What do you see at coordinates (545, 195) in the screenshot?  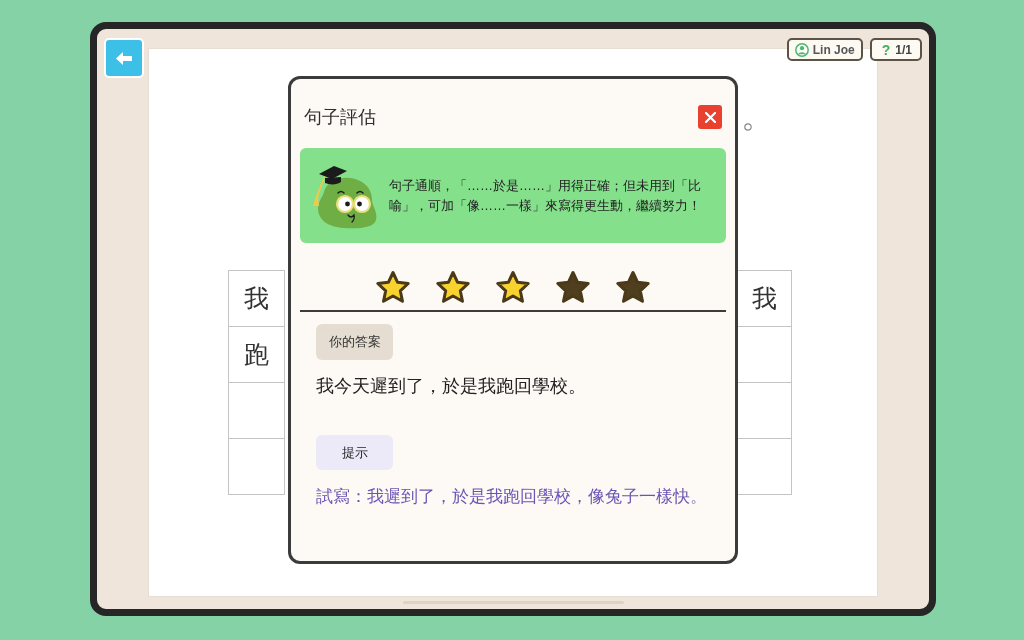 I see `feedback-text: 句子通順，「……於是……」用得正確；但未用到「比喻」，可加「像……一樣」來寫得更生動，繼續努力！` at bounding box center [545, 195].